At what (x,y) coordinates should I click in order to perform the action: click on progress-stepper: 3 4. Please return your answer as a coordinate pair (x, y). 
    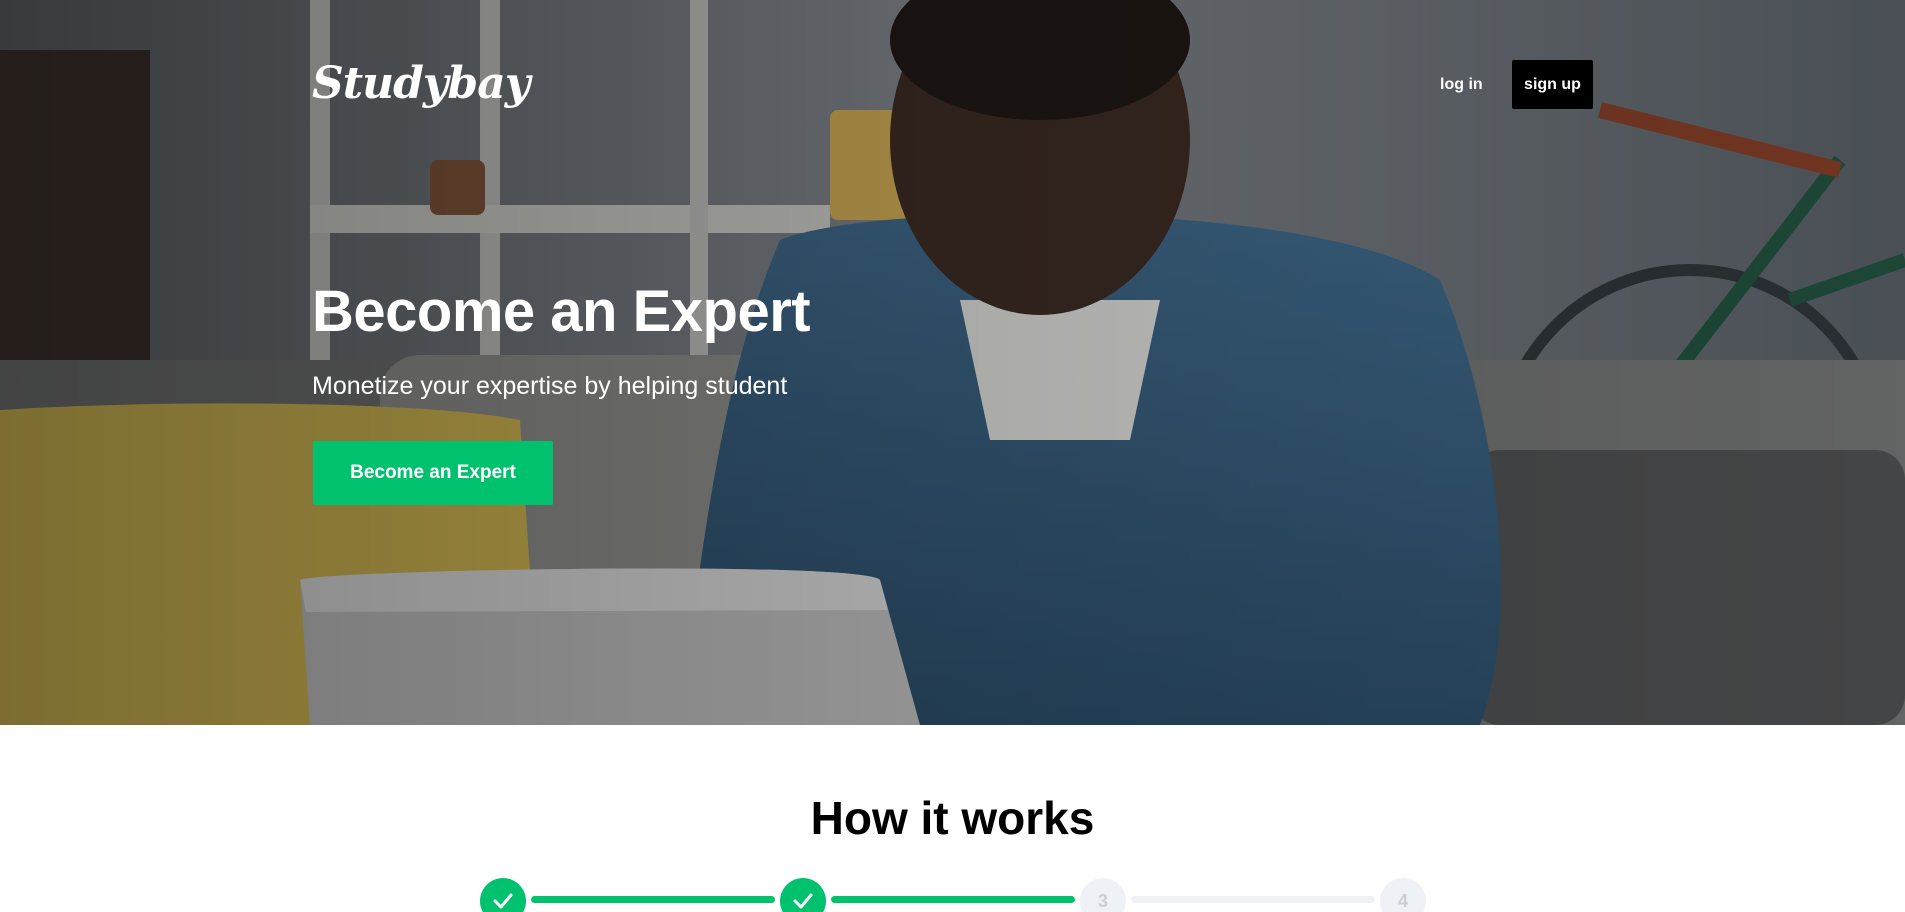
    Looking at the image, I should click on (952, 894).